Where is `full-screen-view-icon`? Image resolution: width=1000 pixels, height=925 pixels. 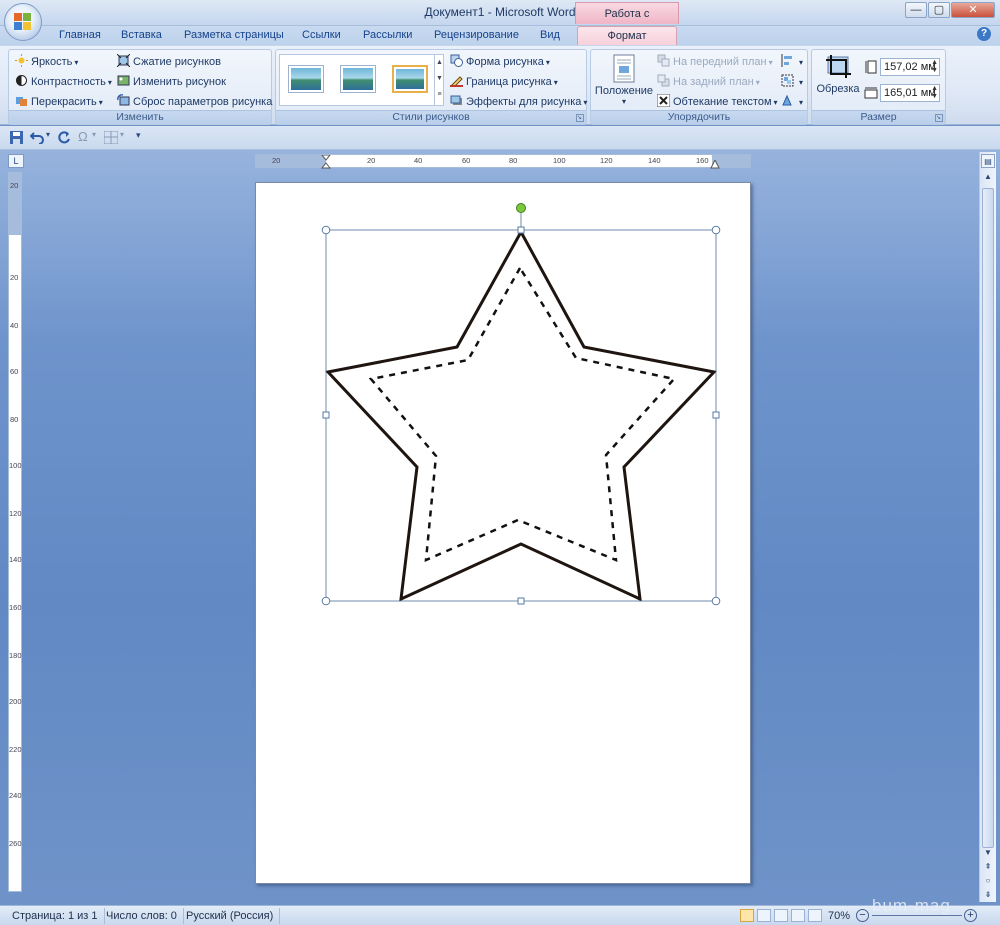
full-screen-view-icon is located at coordinates (764, 915).